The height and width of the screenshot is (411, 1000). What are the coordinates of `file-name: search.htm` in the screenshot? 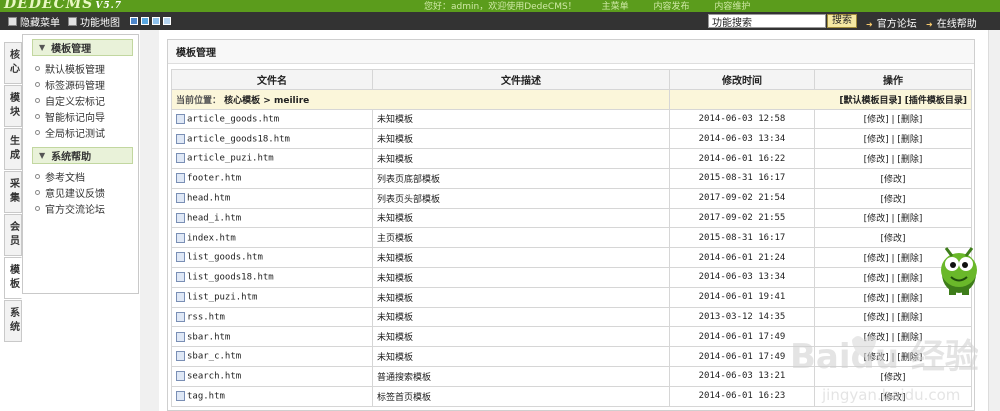 It's located at (214, 377).